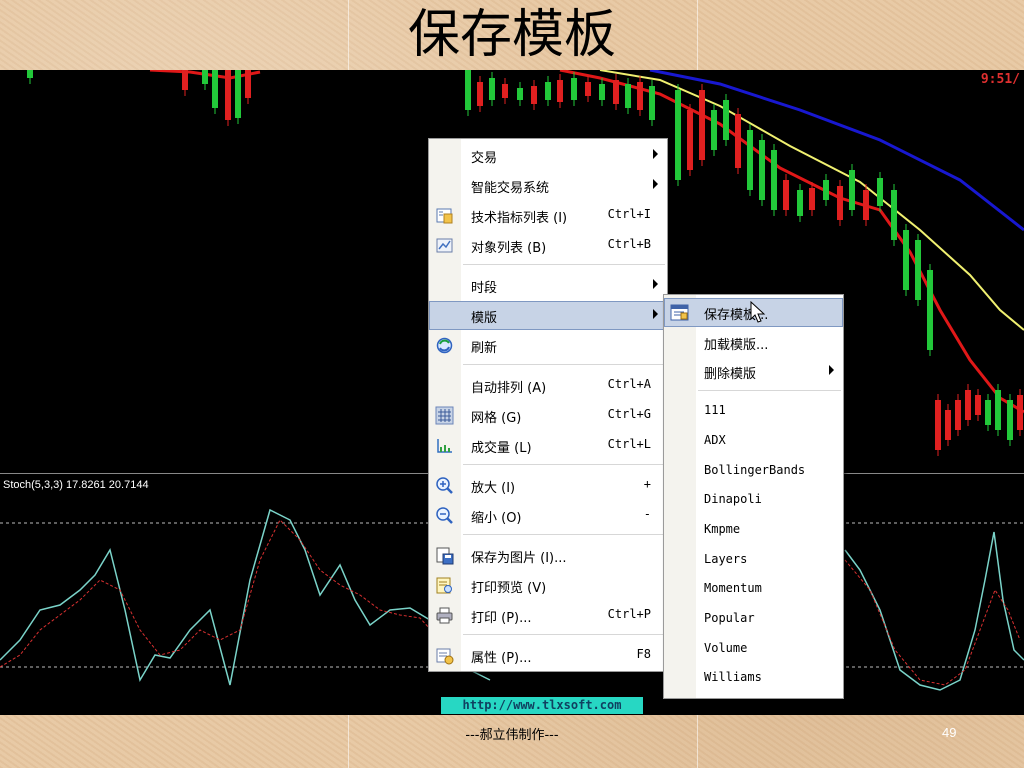  I want to click on menu-item-shortcut: F8, so click(643, 654).